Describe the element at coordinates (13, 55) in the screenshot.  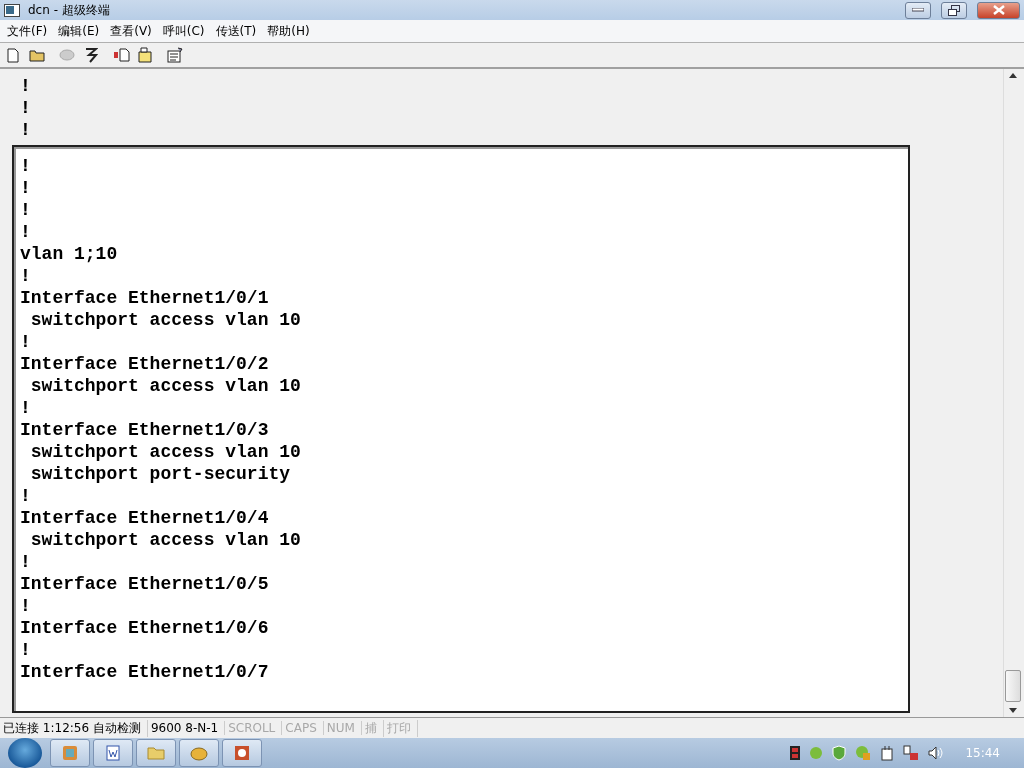
I see `new-tool-icon` at that location.